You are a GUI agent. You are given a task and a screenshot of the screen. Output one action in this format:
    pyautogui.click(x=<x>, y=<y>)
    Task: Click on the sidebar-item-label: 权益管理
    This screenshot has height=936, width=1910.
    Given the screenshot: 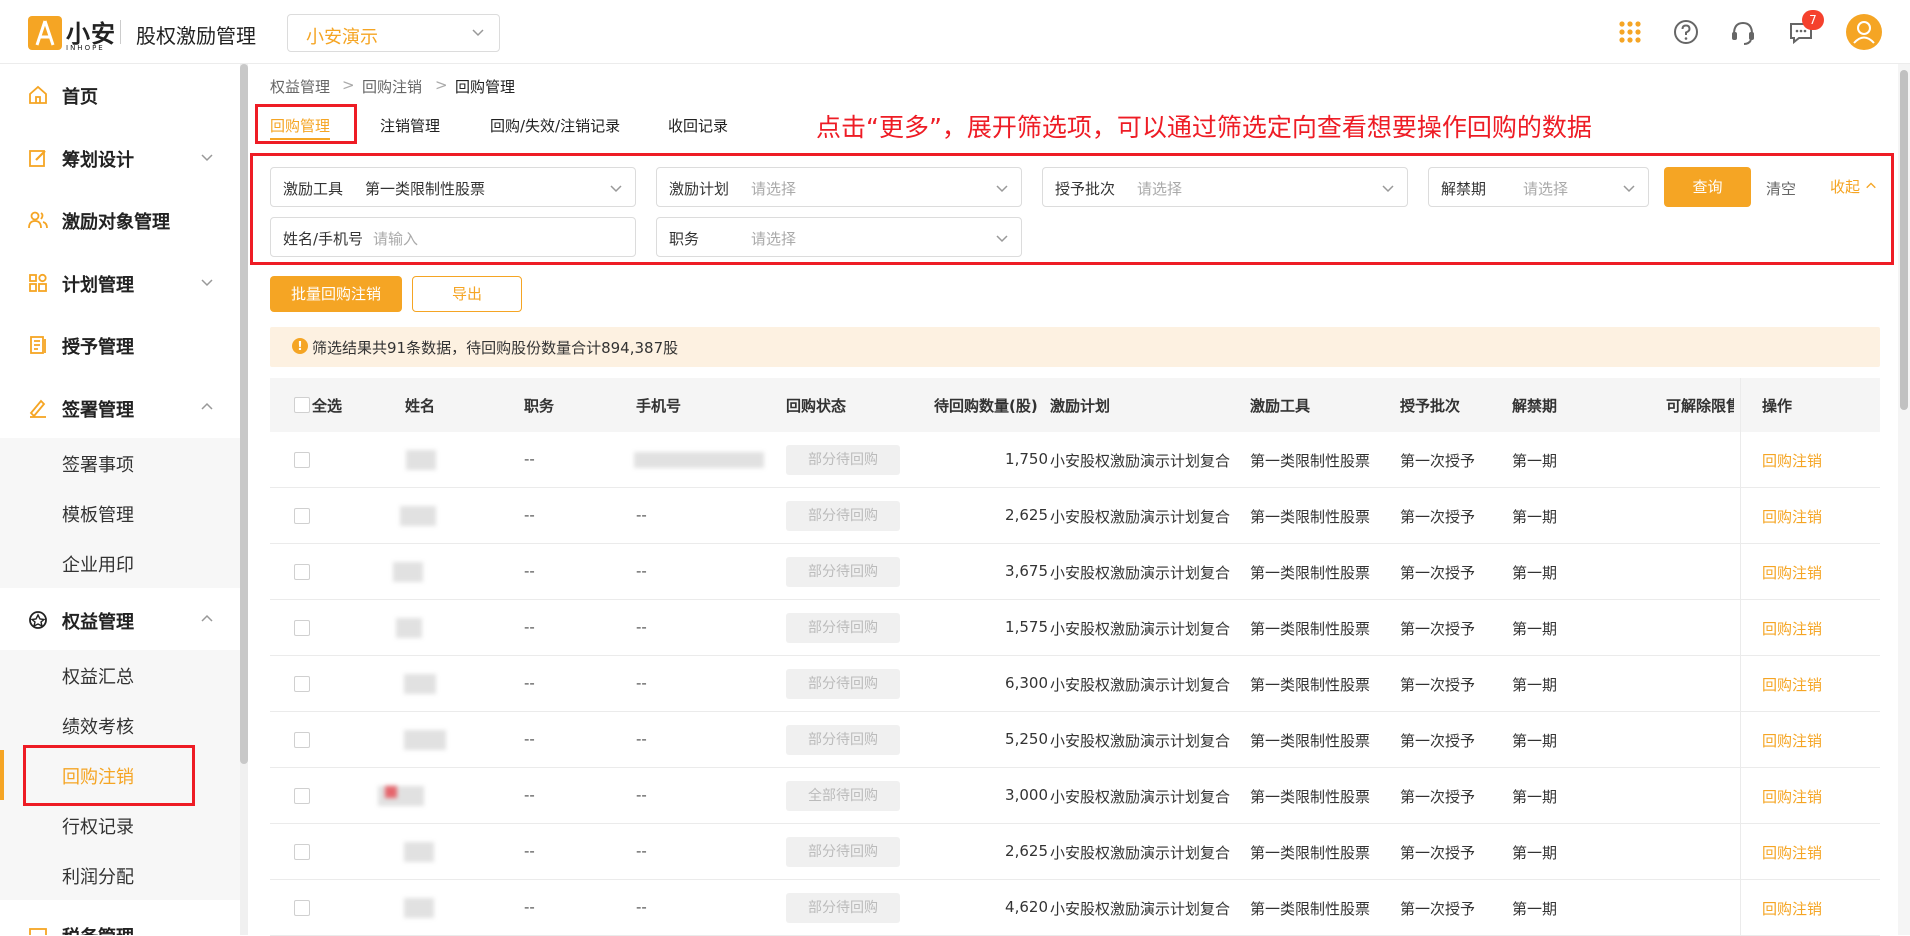 What is the action you would take?
    pyautogui.click(x=98, y=622)
    